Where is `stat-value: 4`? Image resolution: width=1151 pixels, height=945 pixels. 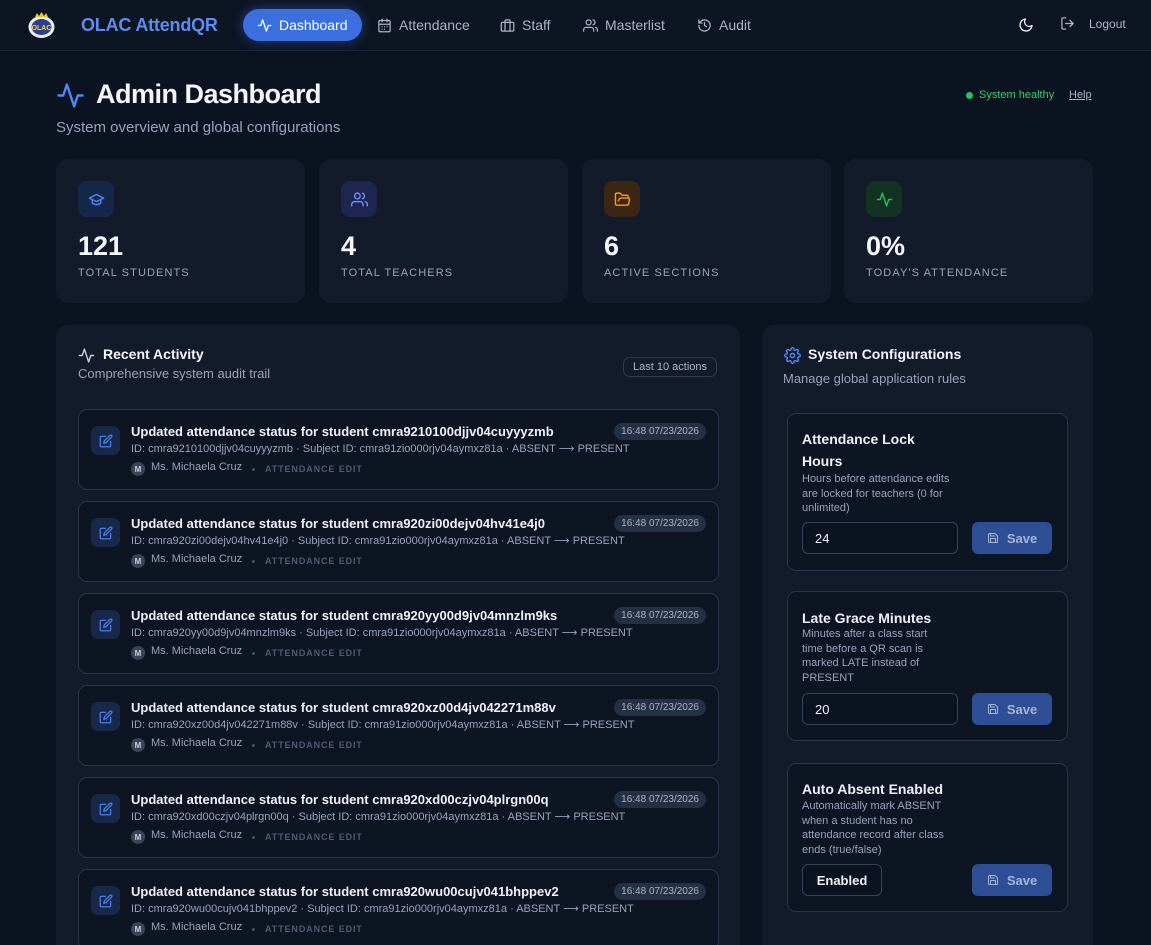
stat-value: 4 is located at coordinates (349, 246).